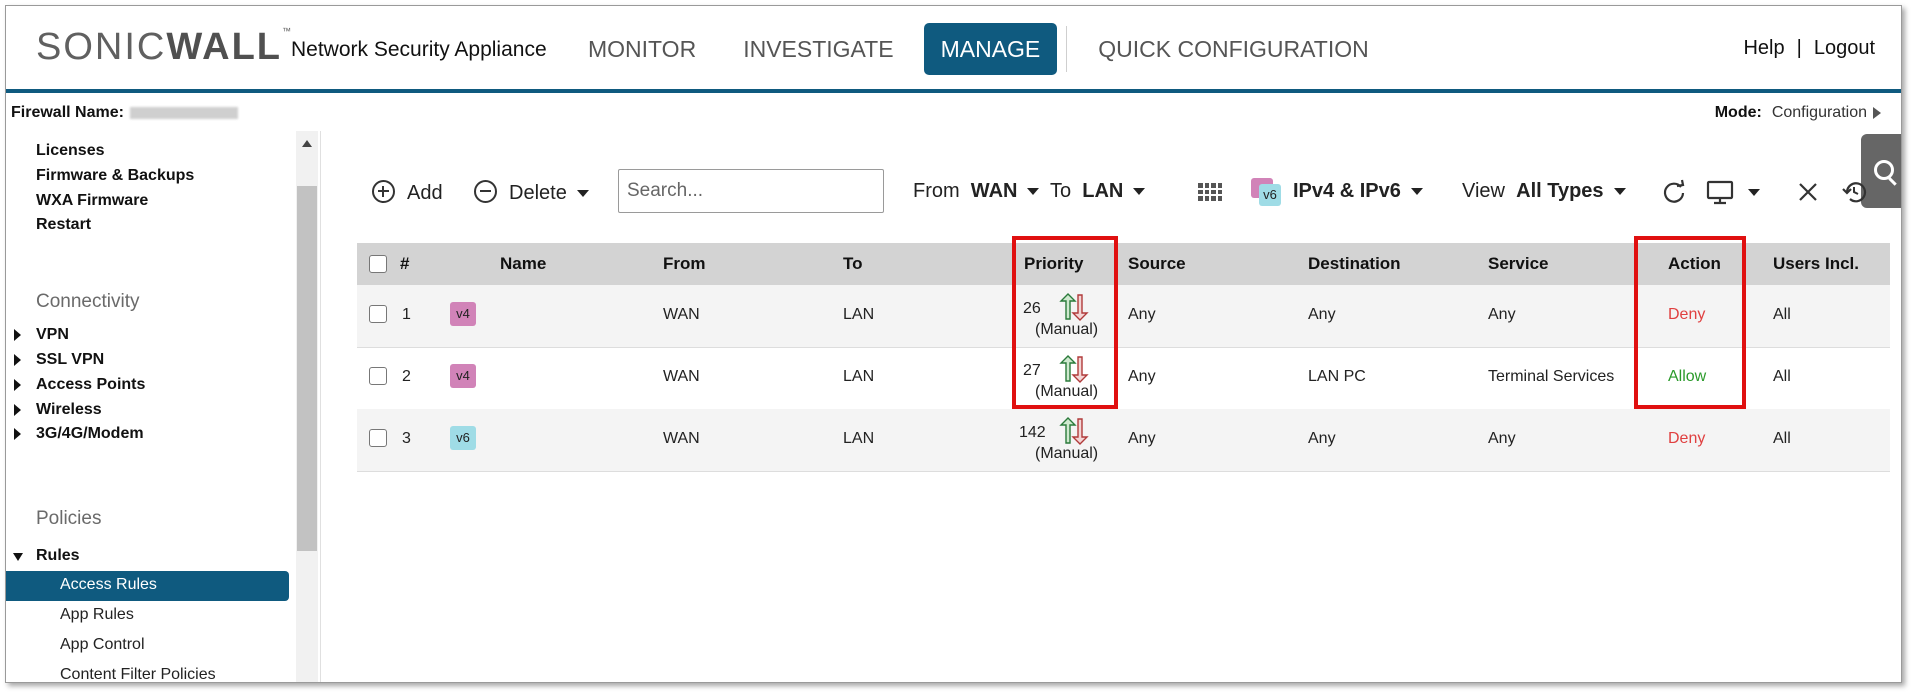 The width and height of the screenshot is (1912, 692). I want to click on sonicwall-logo: SONICWALL™, so click(163, 47).